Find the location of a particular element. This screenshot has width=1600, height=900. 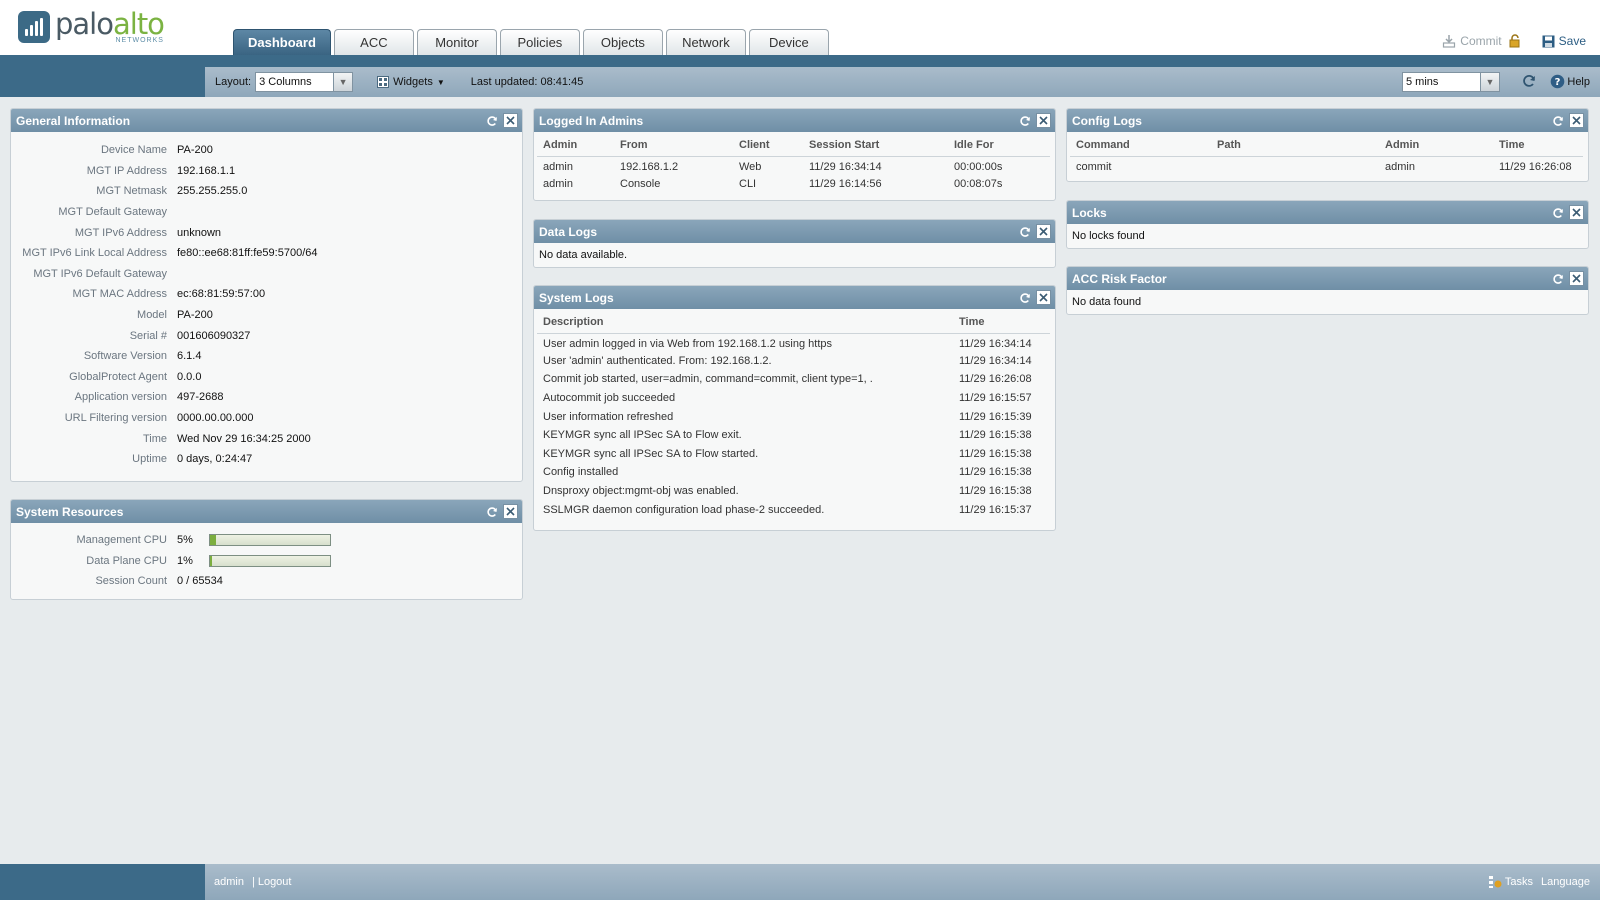

info-row: Uptime 0 days, 0:24:47 is located at coordinates (266, 459).